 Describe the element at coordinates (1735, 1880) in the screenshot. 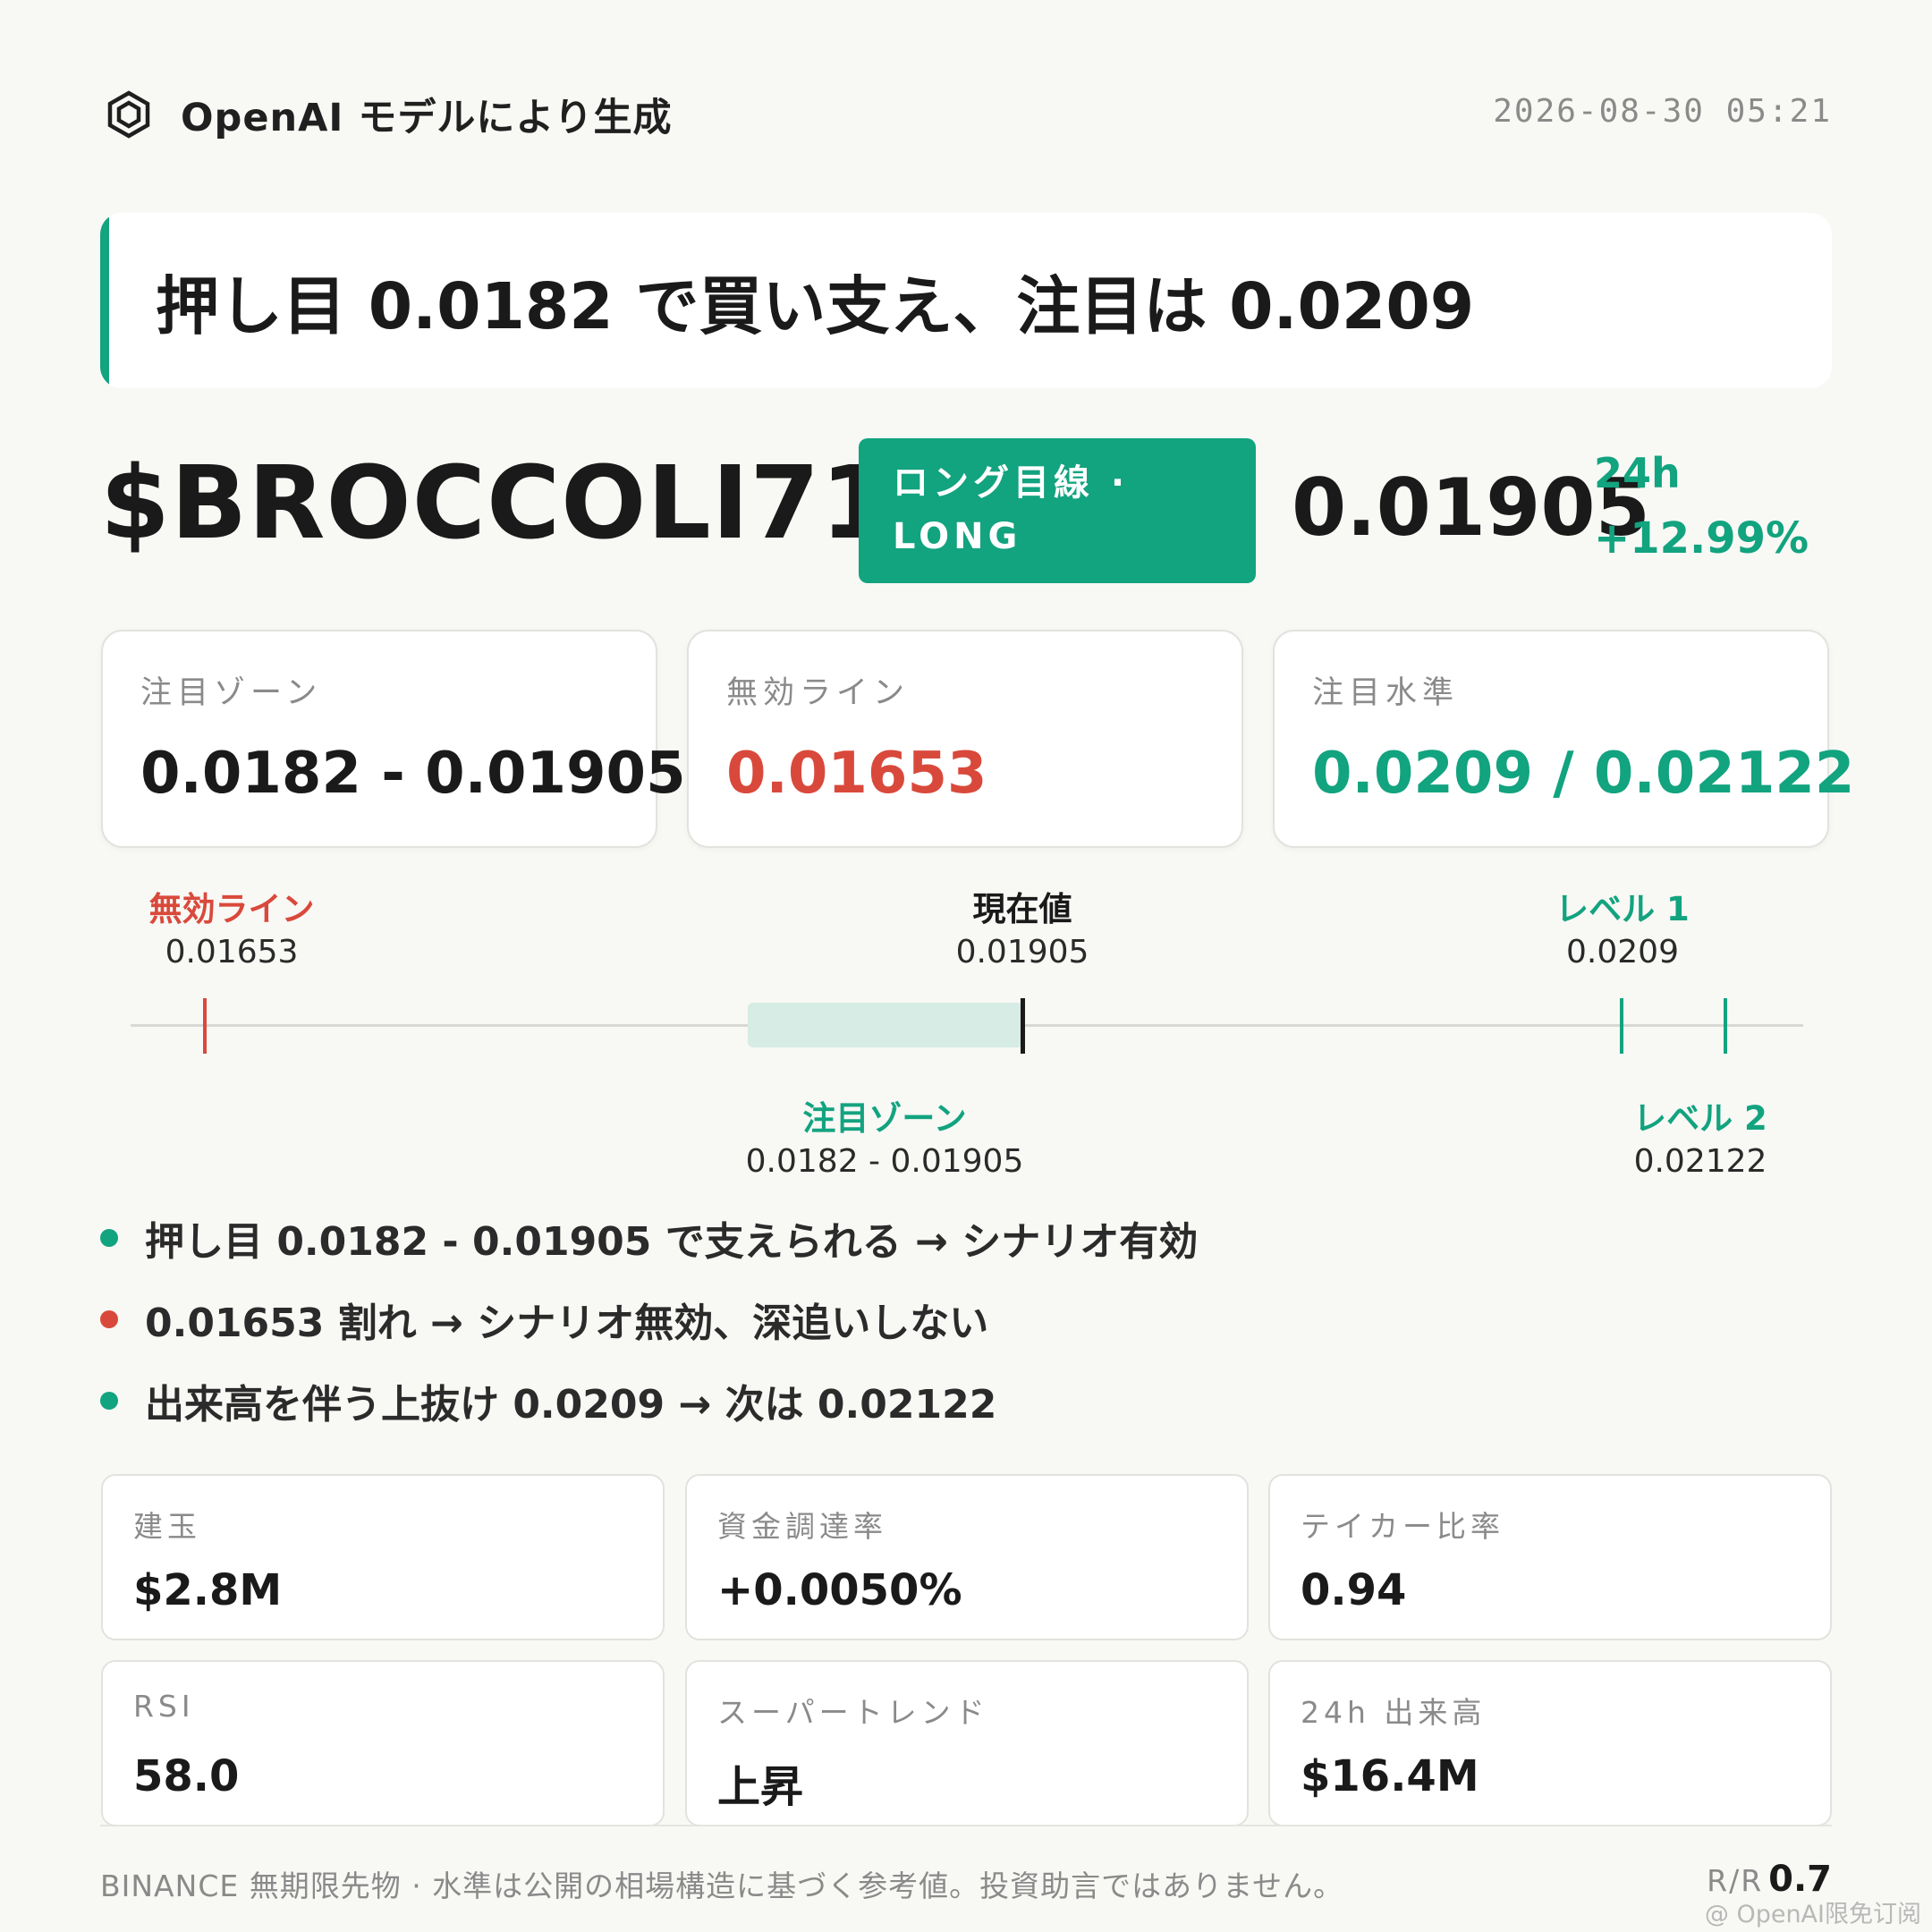

I see `rr-label: R/R` at that location.